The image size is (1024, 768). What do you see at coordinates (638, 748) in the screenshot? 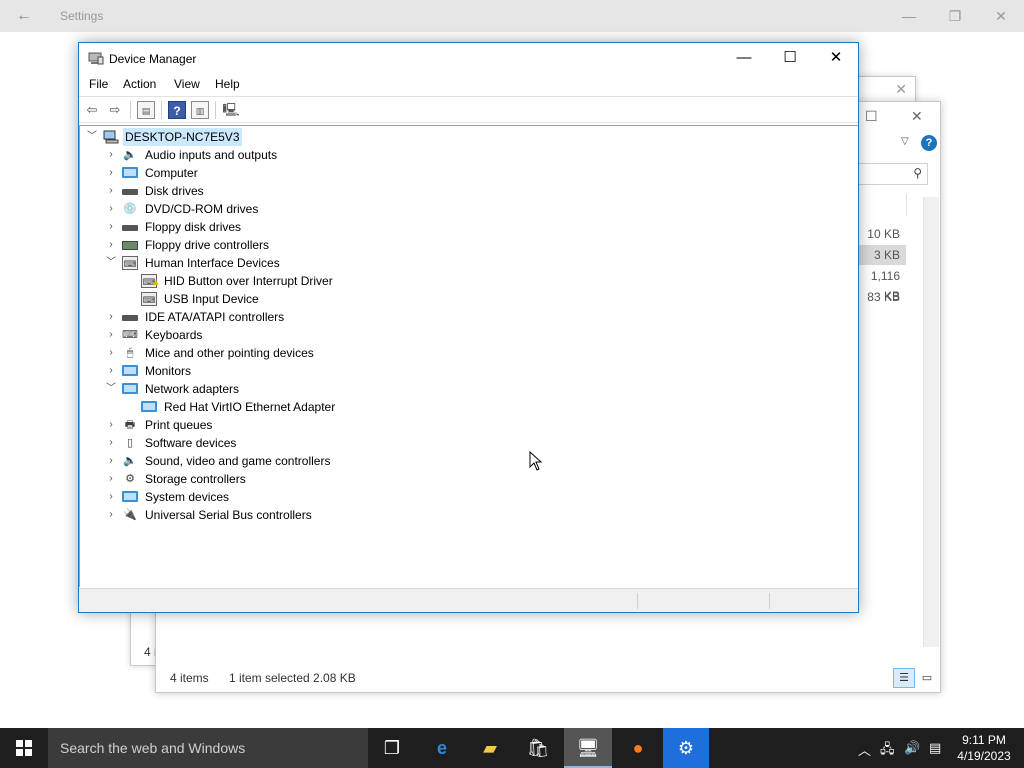
I see `firefox-icon: ●` at bounding box center [638, 748].